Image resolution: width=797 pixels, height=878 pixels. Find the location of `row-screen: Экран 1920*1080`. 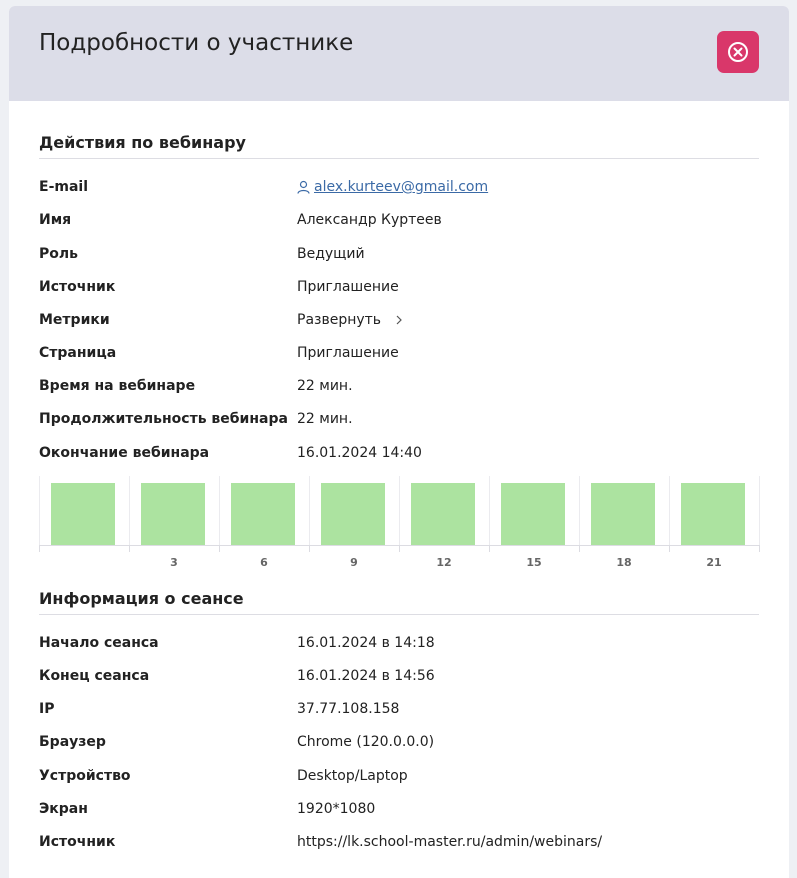

row-screen: Экран 1920*1080 is located at coordinates (399, 813).